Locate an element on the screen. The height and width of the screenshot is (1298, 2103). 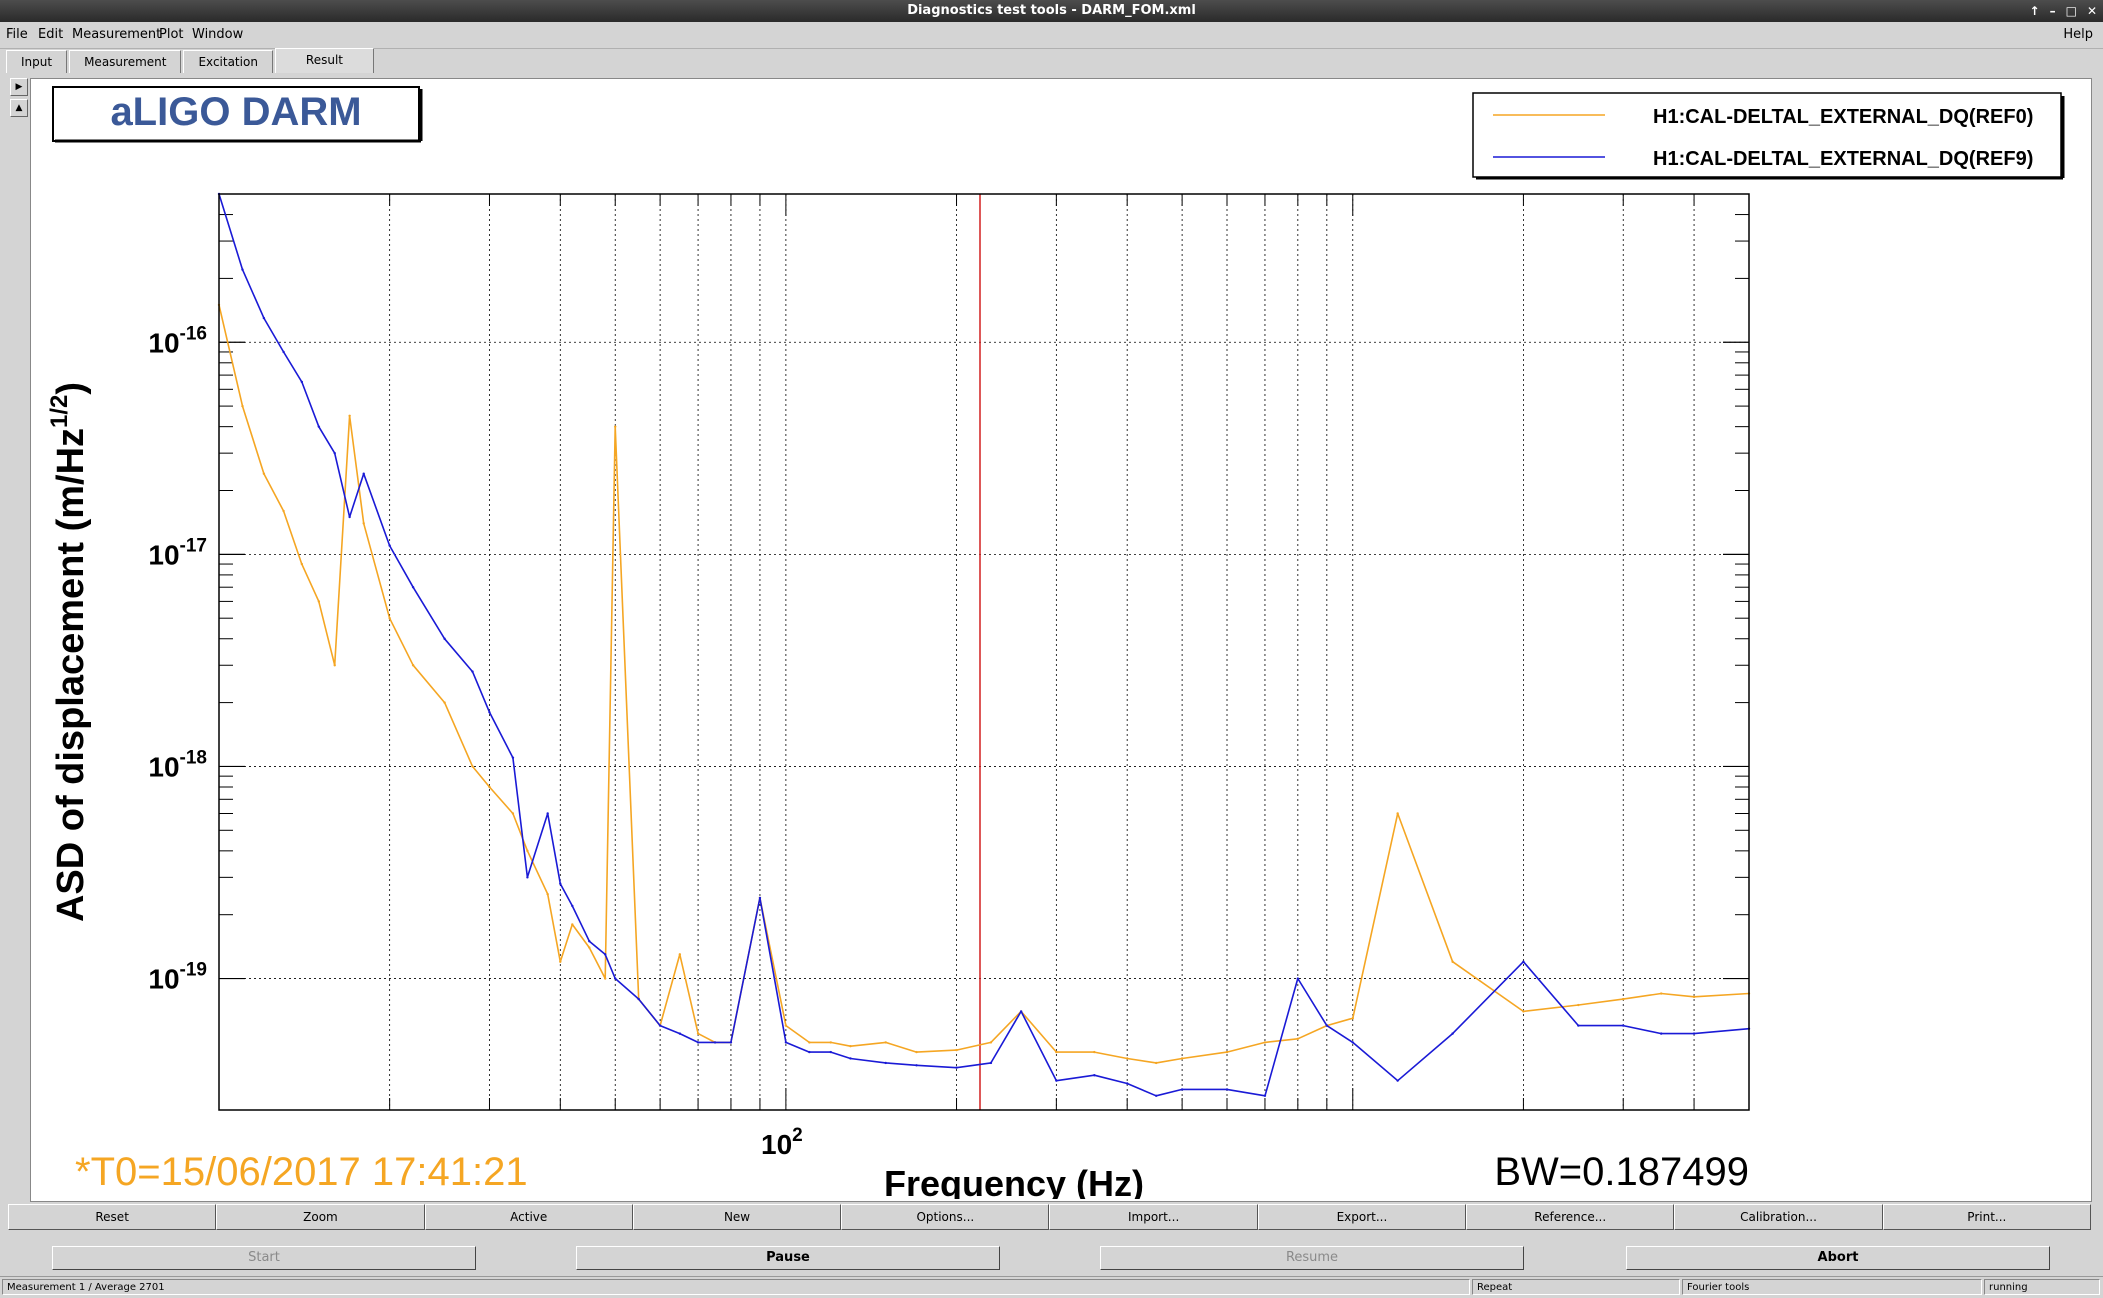
tab-excitation: Excitation is located at coordinates (228, 61).